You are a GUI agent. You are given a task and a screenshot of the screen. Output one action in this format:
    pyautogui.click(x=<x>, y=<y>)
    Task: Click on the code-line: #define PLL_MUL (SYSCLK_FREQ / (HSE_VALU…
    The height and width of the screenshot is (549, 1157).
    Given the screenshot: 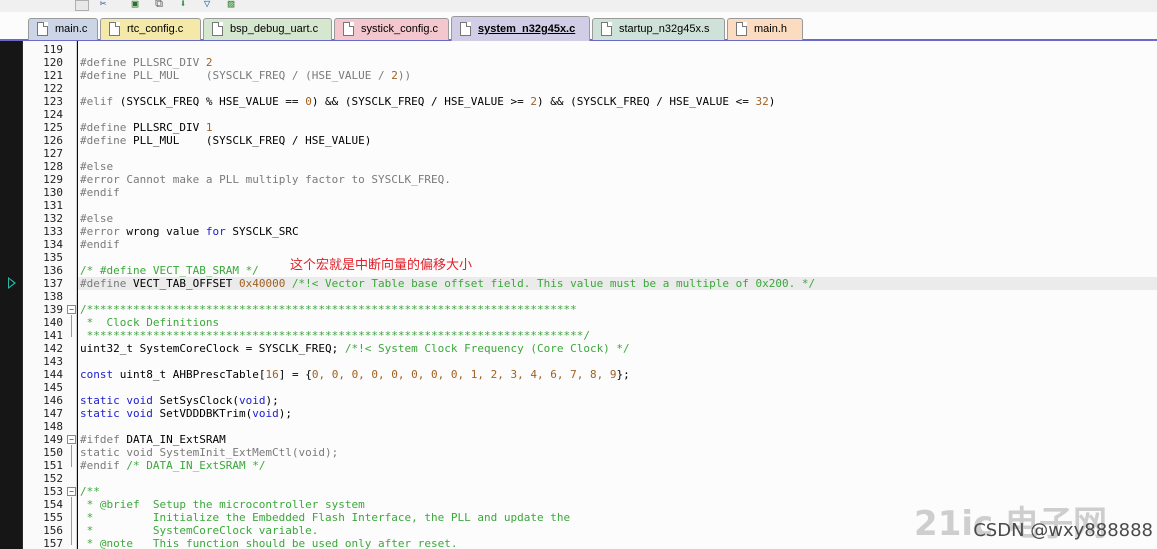 What is the action you would take?
    pyautogui.click(x=245, y=75)
    